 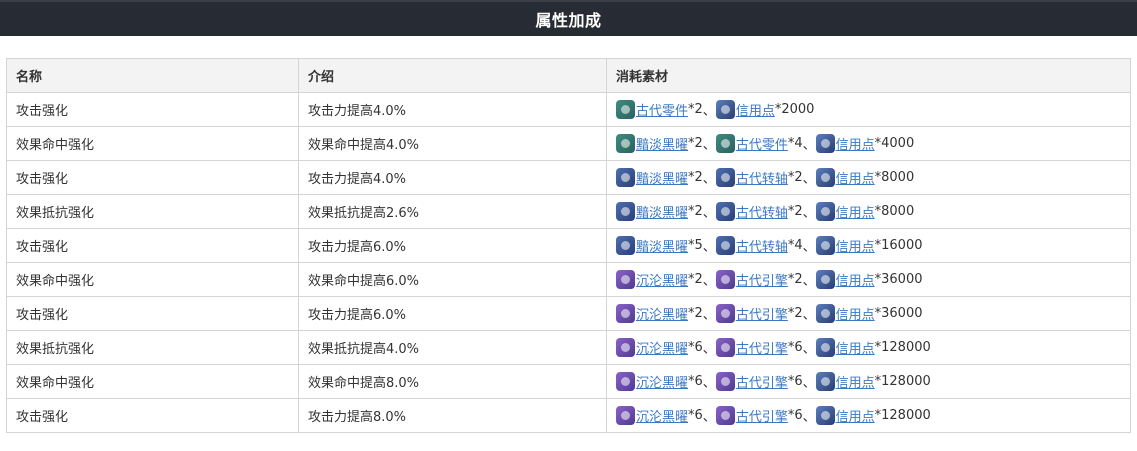 I want to click on row-desc-cell: 效果命中提高4.0%, so click(x=452, y=143).